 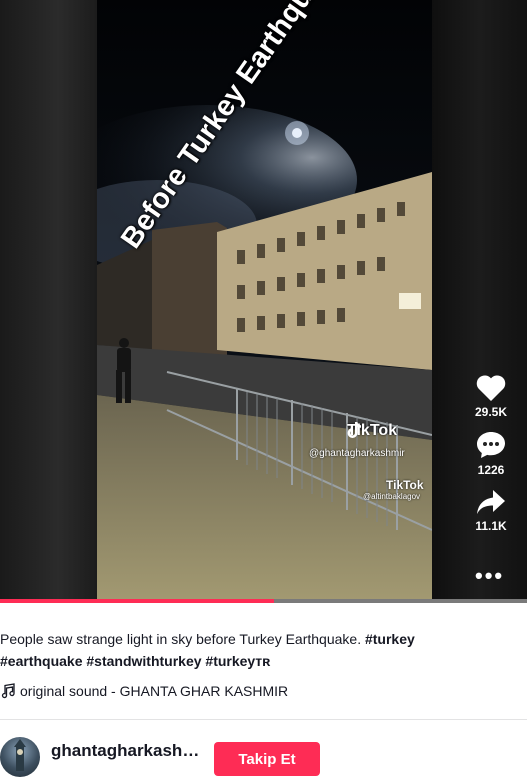 What do you see at coordinates (143, 661) in the screenshot?
I see `hashtag-link: #standwithturkey` at bounding box center [143, 661].